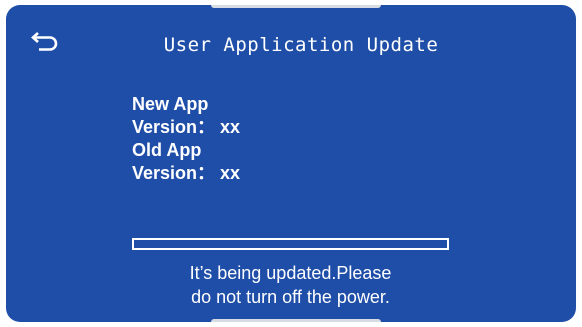 The width and height of the screenshot is (582, 327). I want to click on status-line-2: do not turn off the power., so click(290, 297).